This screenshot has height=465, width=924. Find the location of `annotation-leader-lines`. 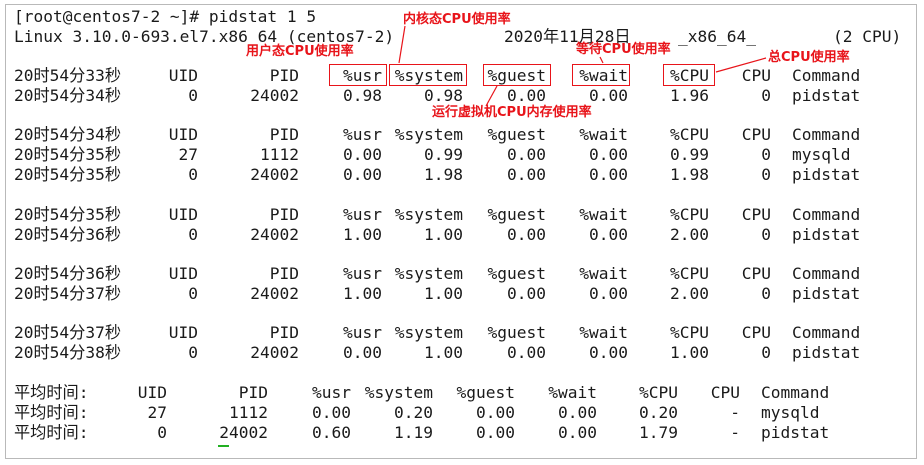

annotation-leader-lines is located at coordinates (582, 66).